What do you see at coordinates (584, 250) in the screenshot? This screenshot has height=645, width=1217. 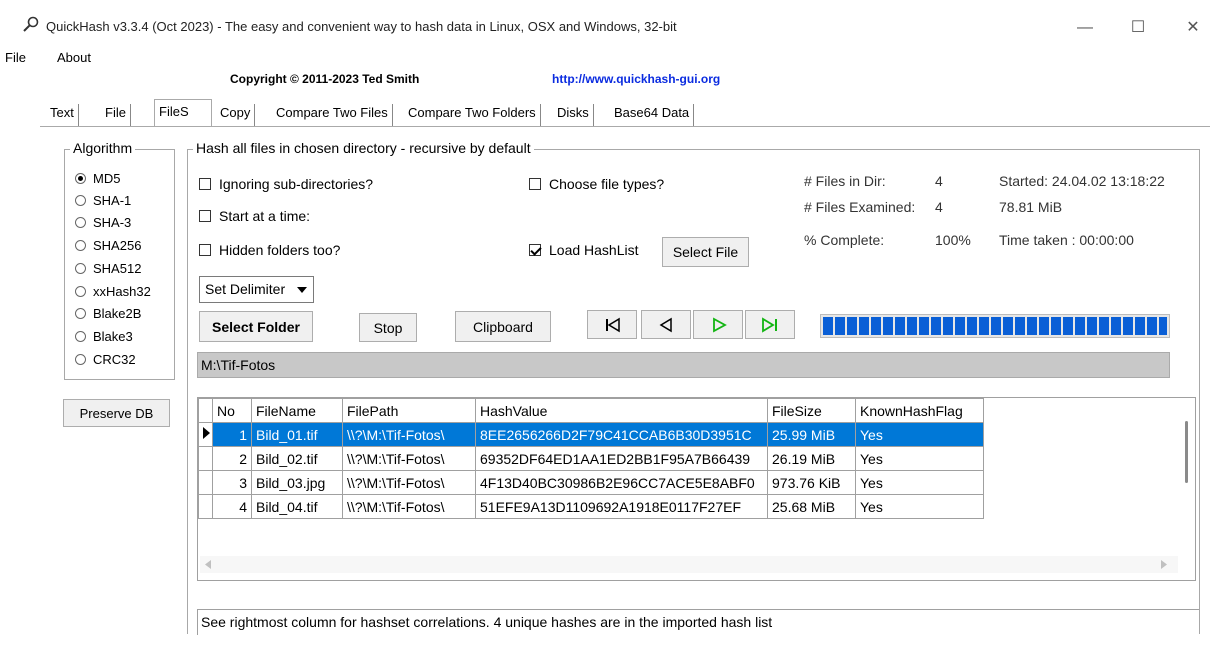 I see `load-hashlist-checkbox: Load HashList` at bounding box center [584, 250].